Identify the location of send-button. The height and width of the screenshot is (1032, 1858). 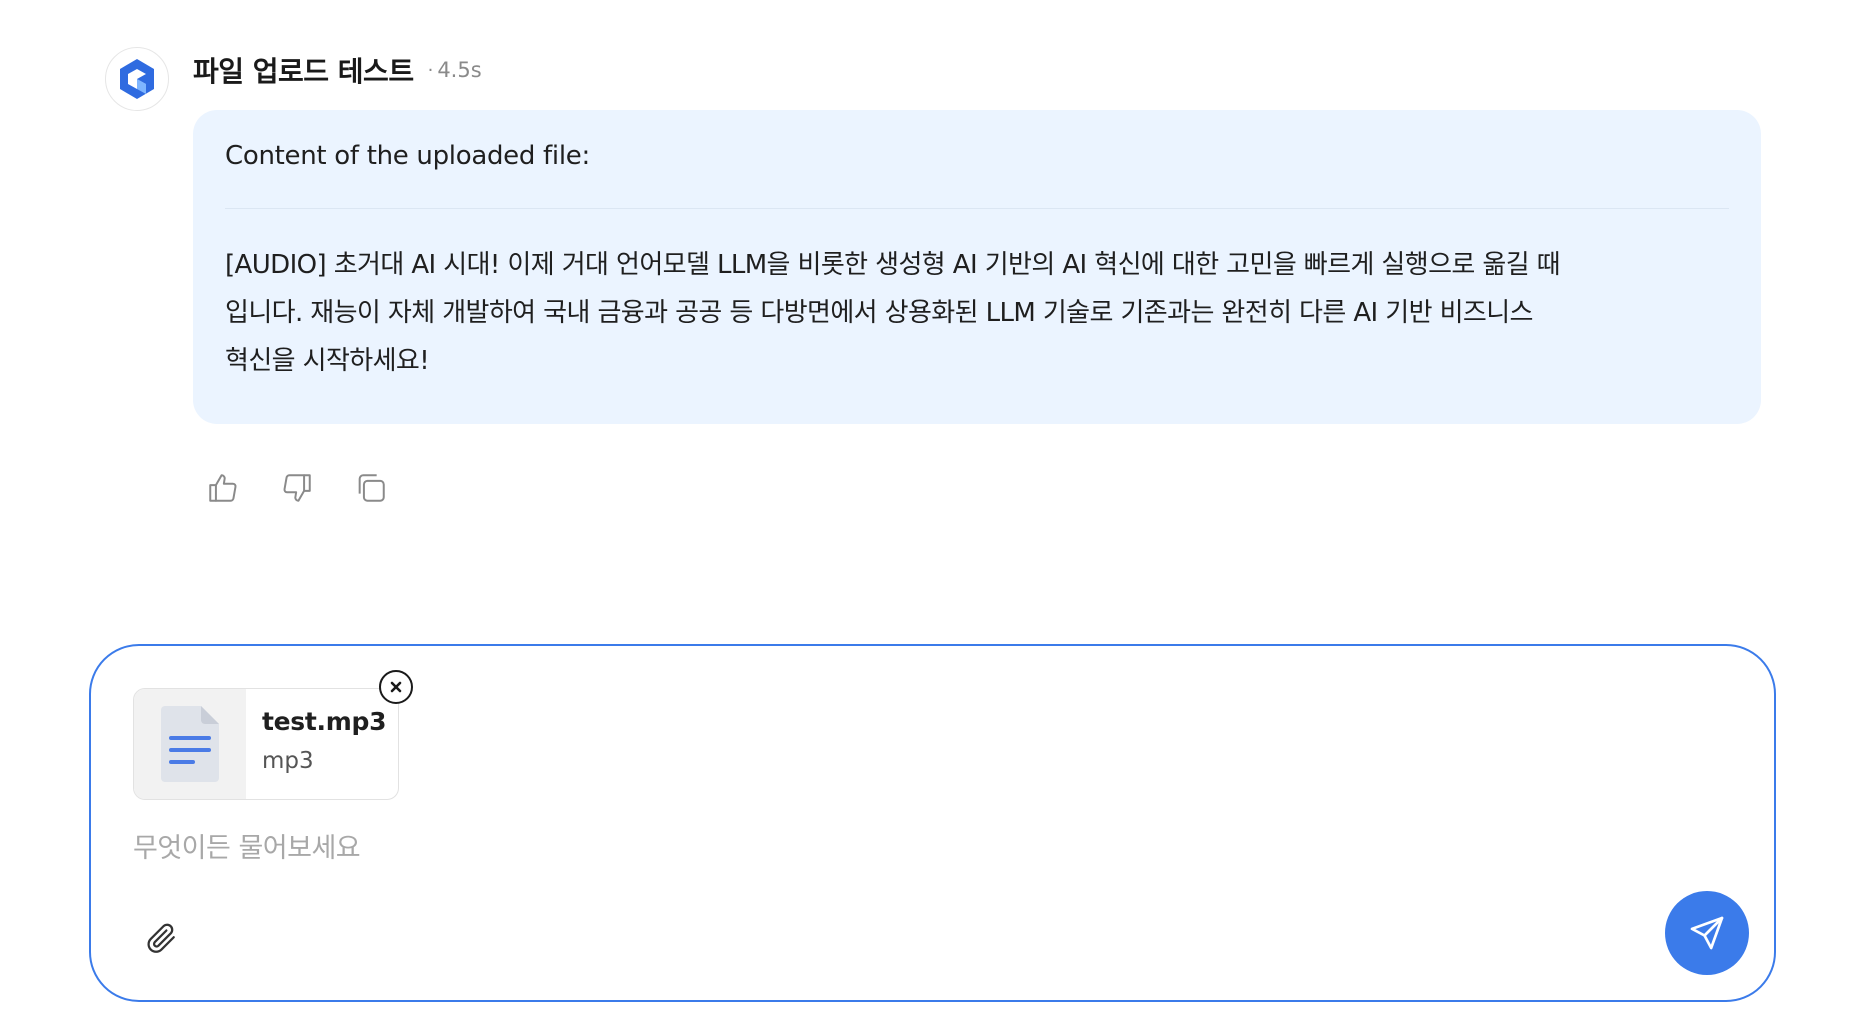
(1707, 933).